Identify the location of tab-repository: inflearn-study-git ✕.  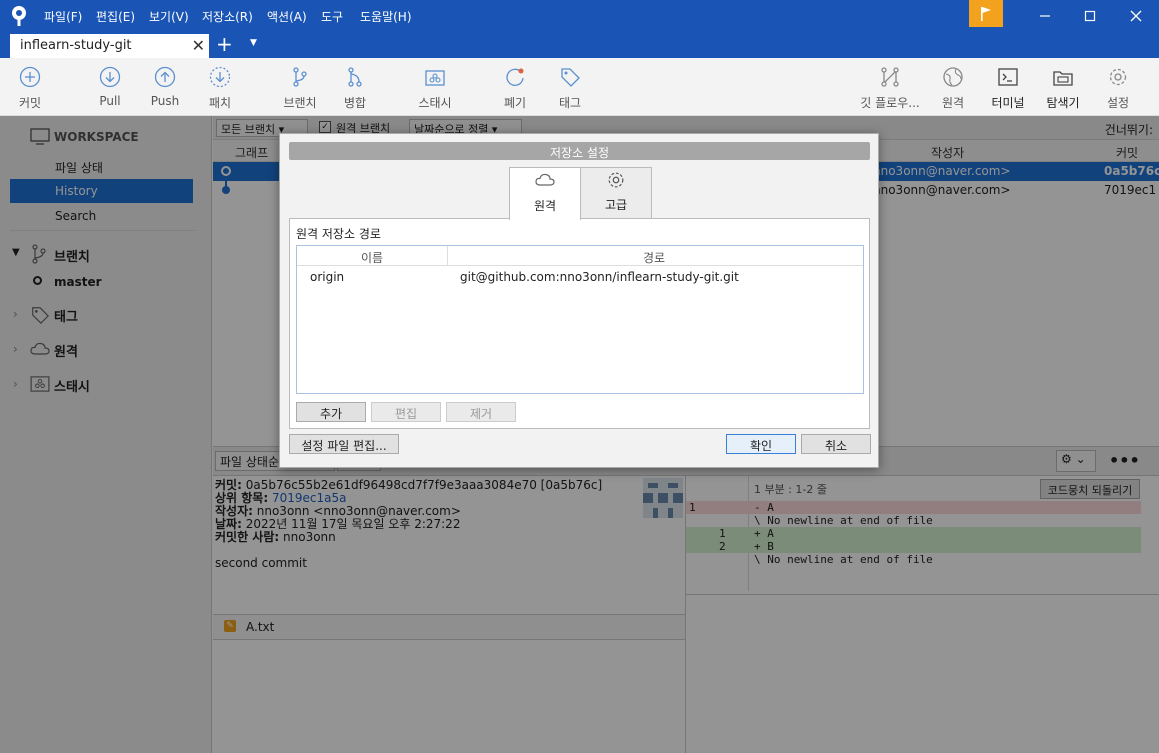
(109, 46).